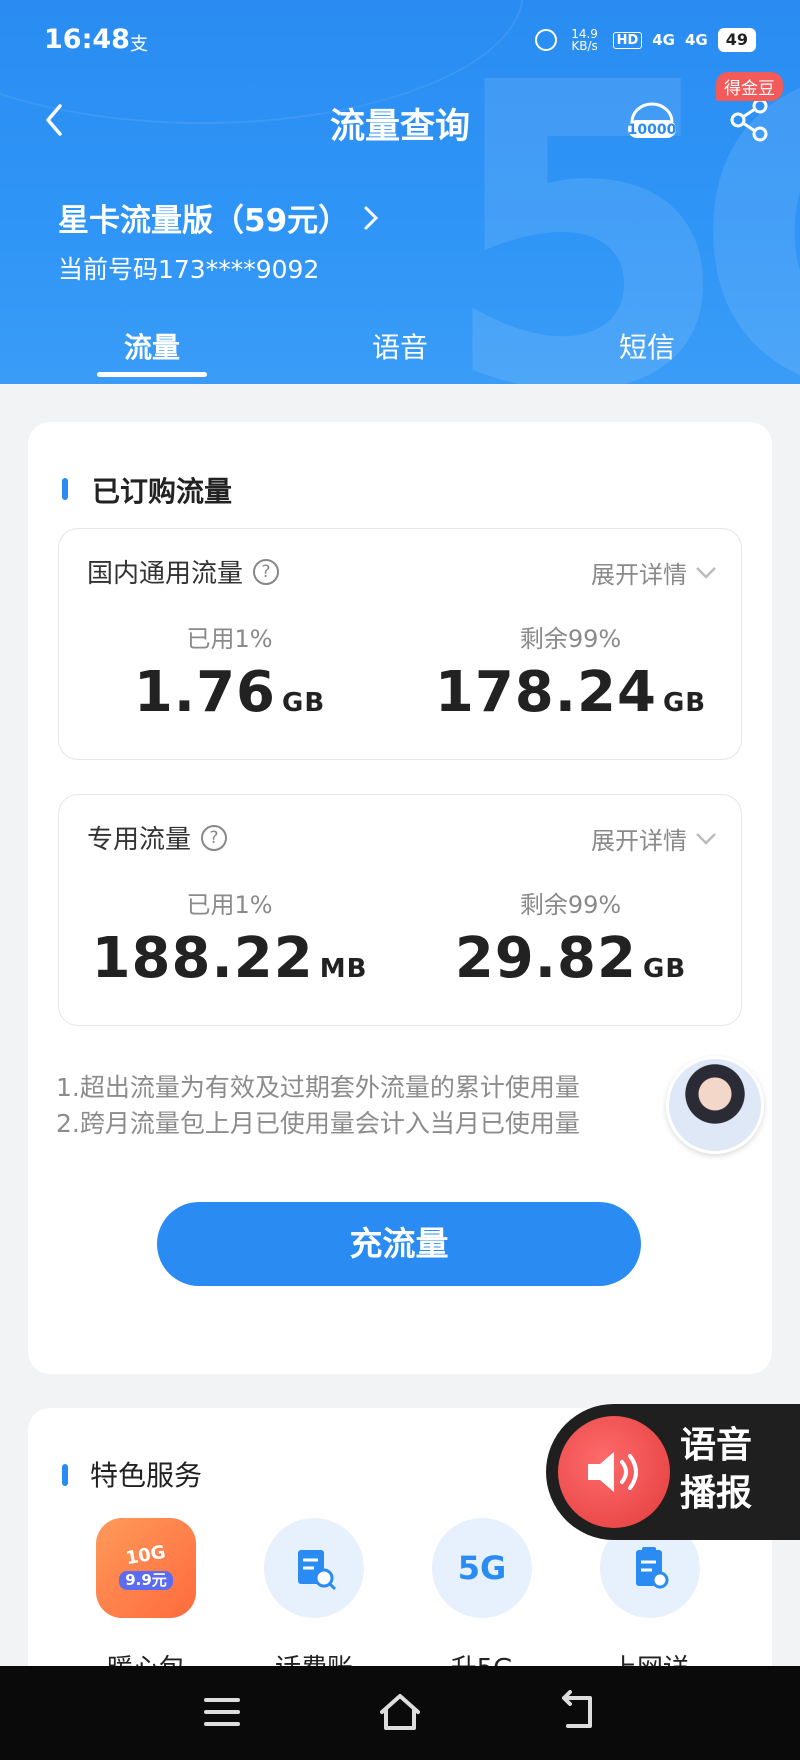  Describe the element at coordinates (399, 1244) in the screenshot. I see `recharge-data-button: 充流量` at that location.